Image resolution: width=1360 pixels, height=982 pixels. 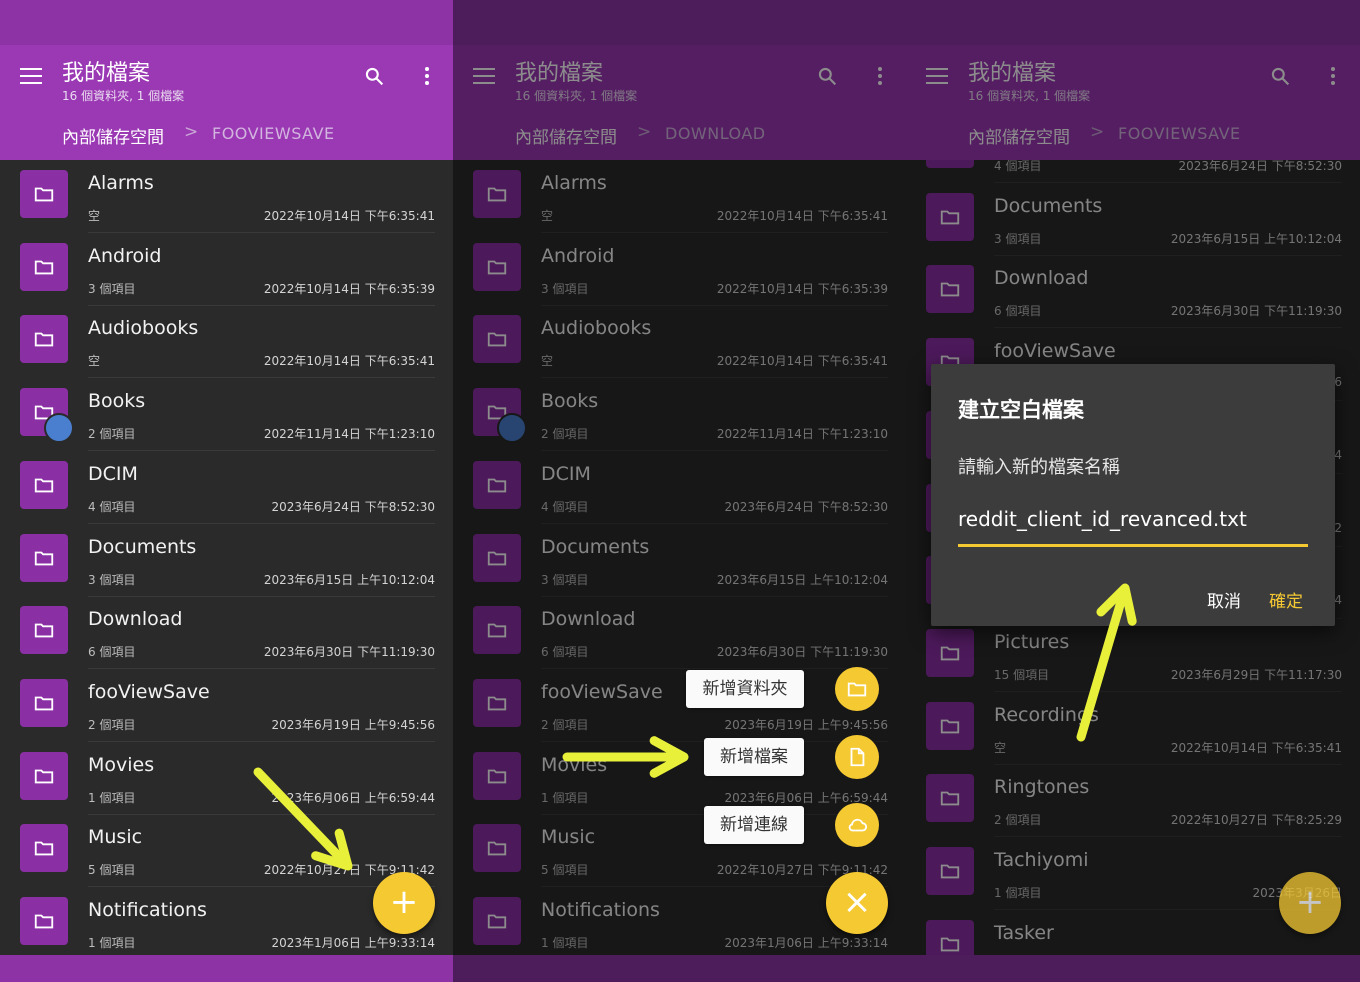 I want to click on item-date: 2023年6月06日 上午6:59:44, so click(x=353, y=797).